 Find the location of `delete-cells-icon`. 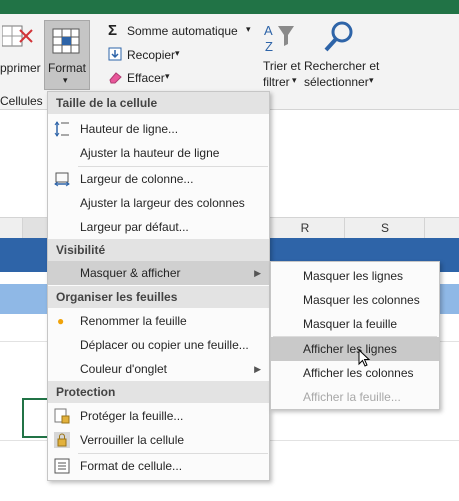

delete-cells-icon is located at coordinates (17, 36).